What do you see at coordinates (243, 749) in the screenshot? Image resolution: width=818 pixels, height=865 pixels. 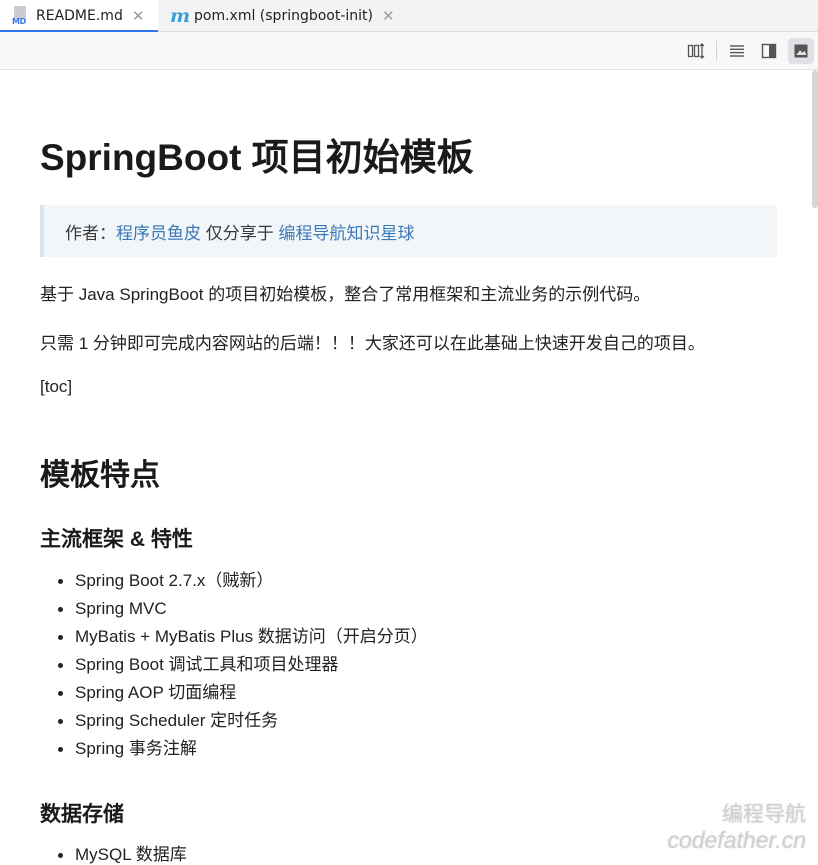 I see `list-item: Spring 事务注解` at bounding box center [243, 749].